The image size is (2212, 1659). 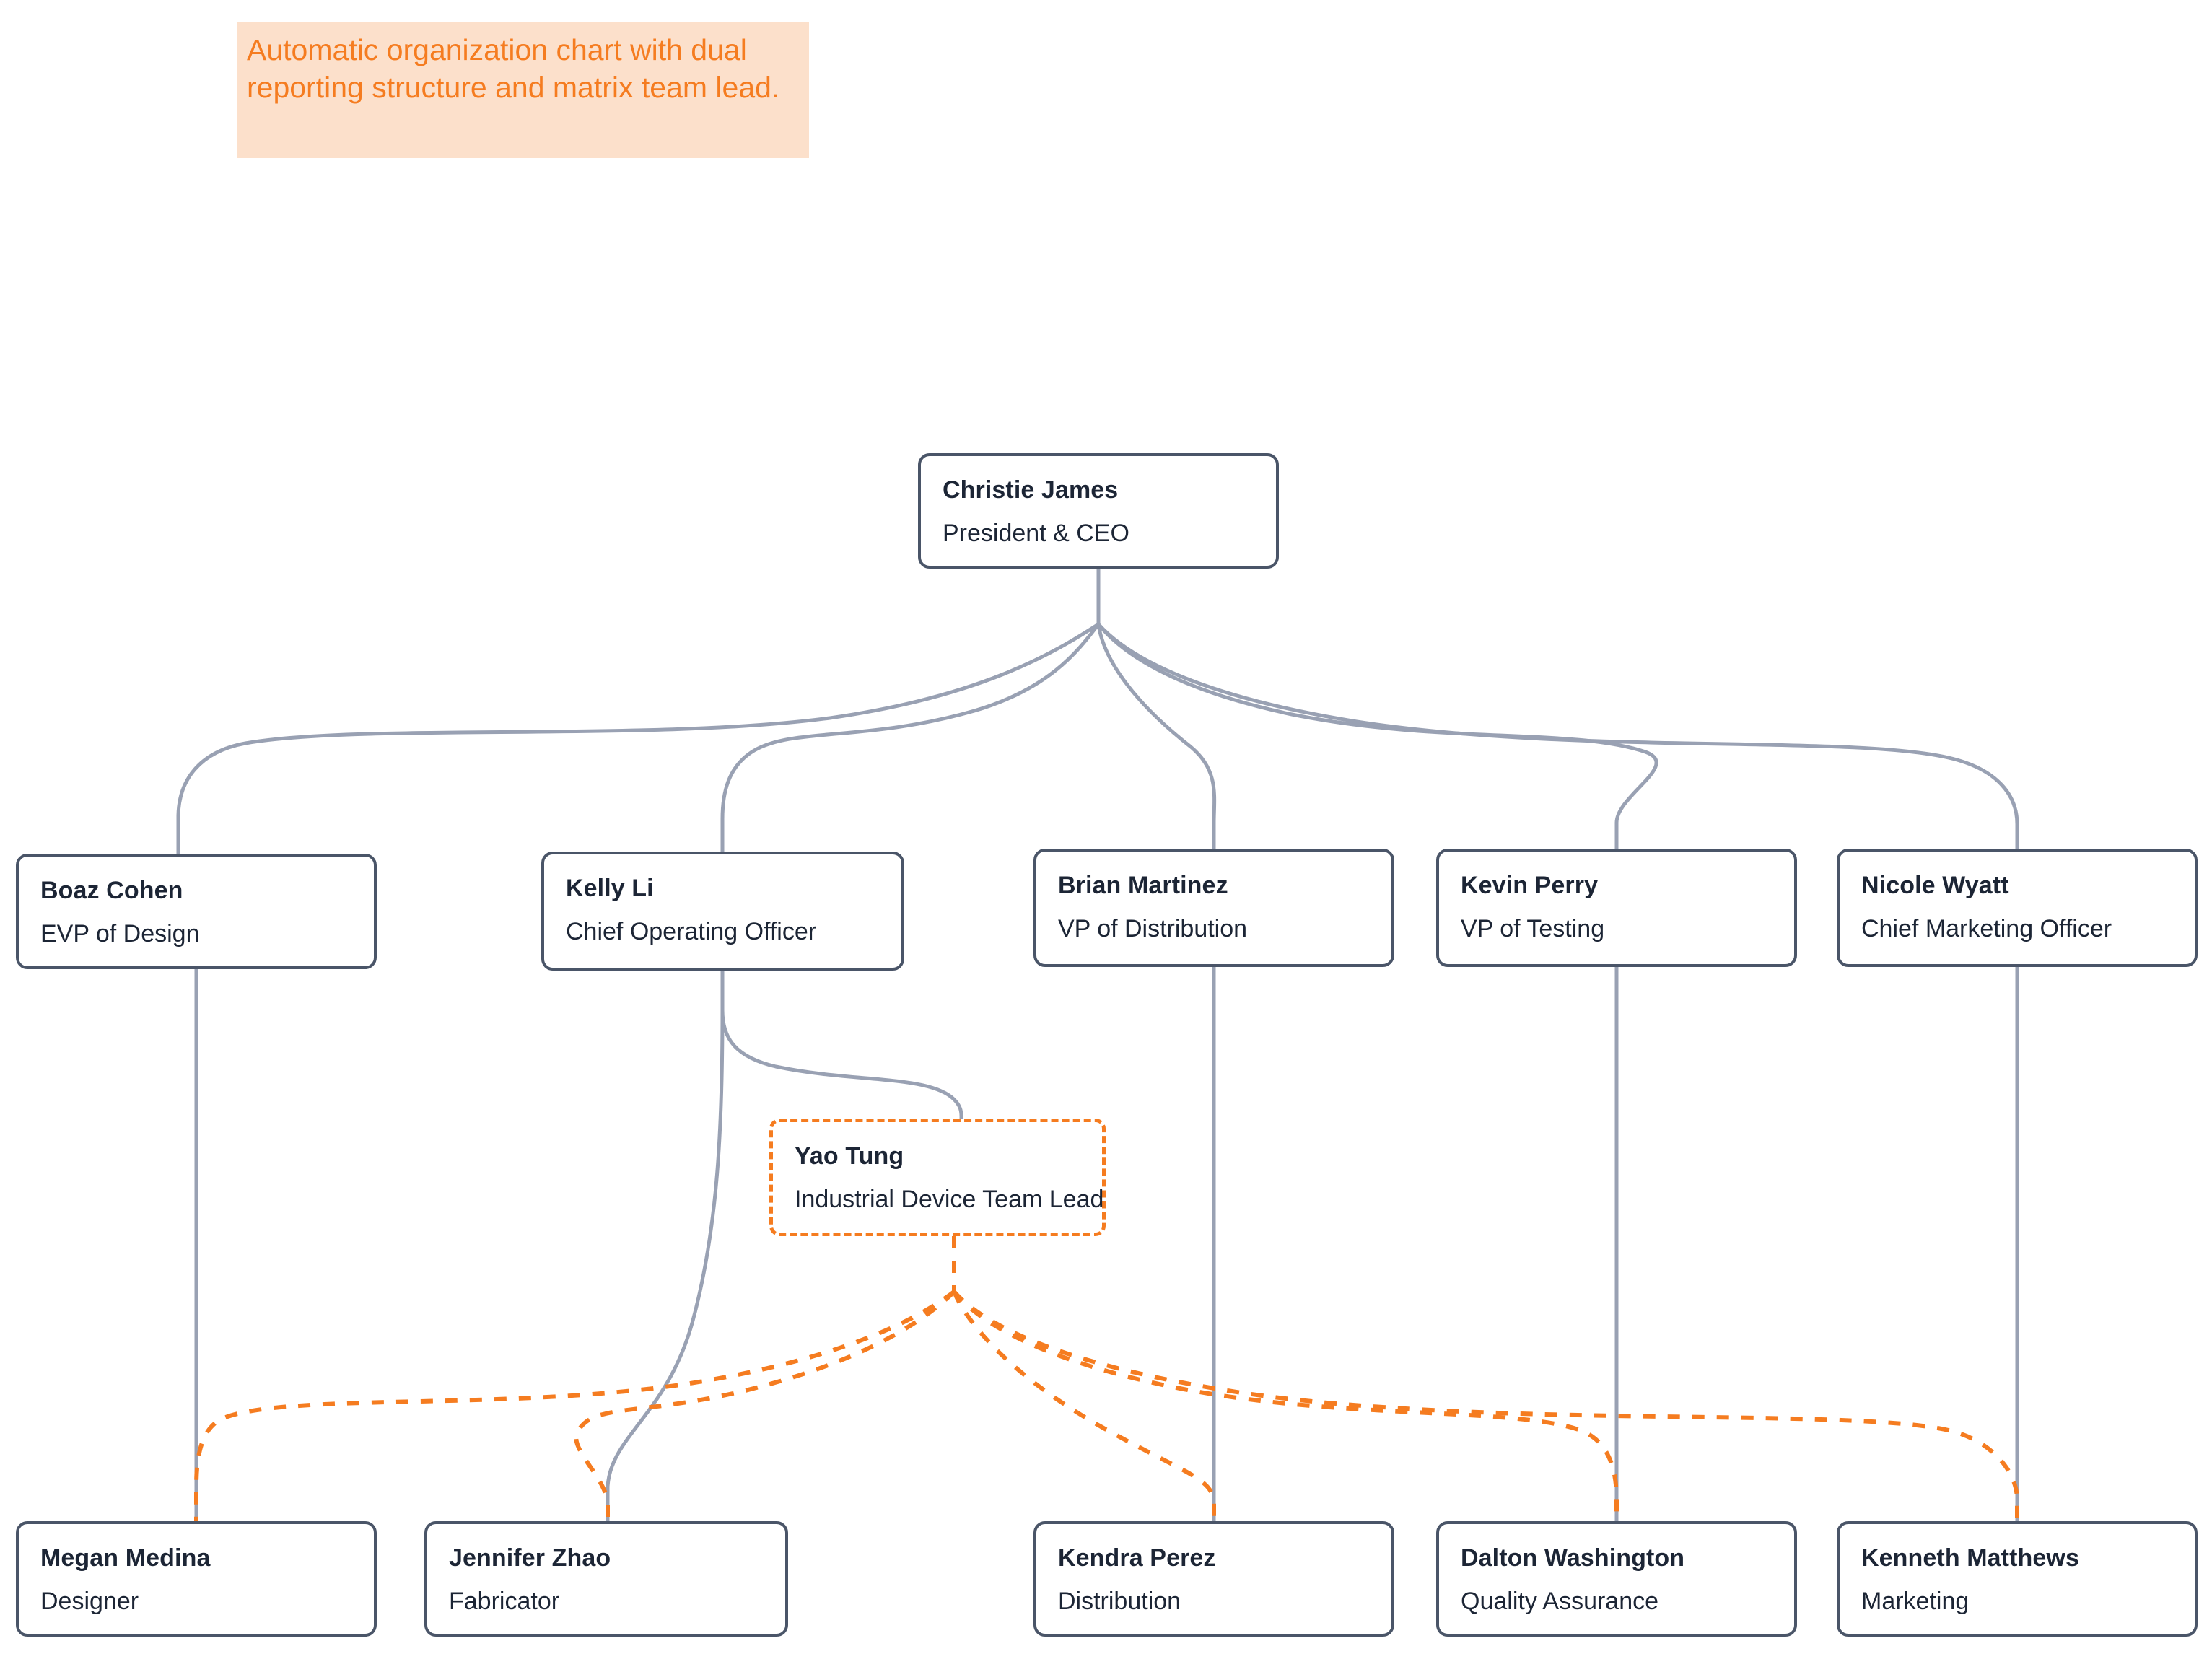 I want to click on node-jennifer-zhao: Jennifer Zhao Fabricator, so click(x=606, y=1579).